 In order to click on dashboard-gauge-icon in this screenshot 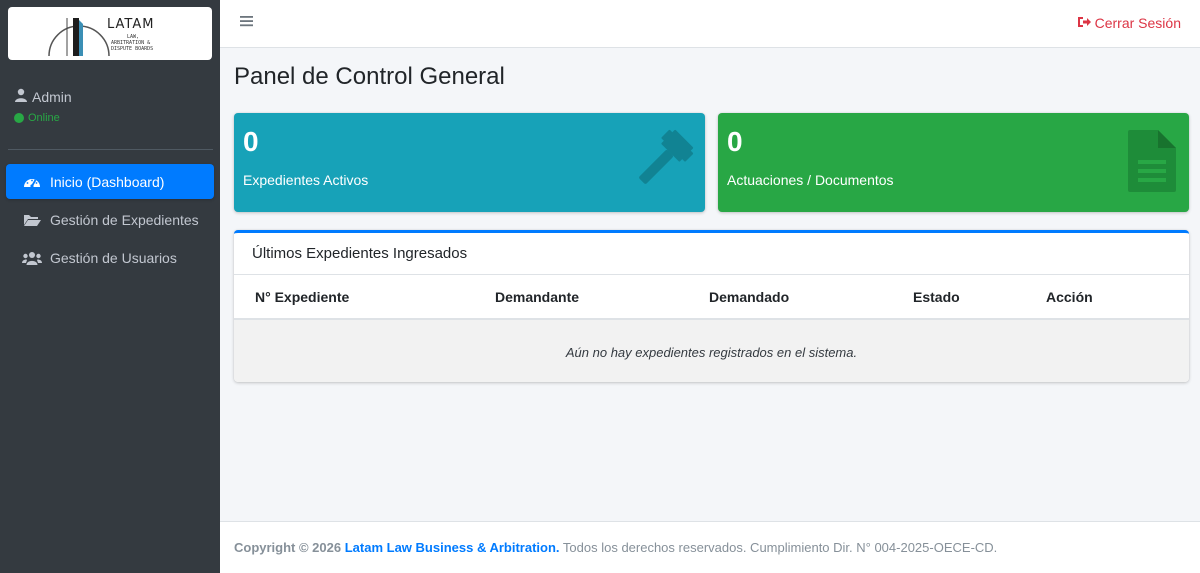, I will do `click(32, 182)`.